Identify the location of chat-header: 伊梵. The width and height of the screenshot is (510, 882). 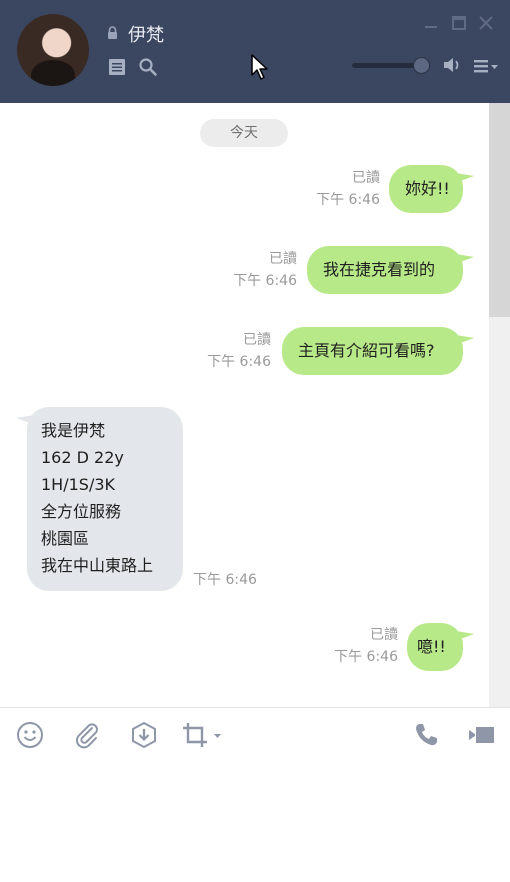
(255, 51).